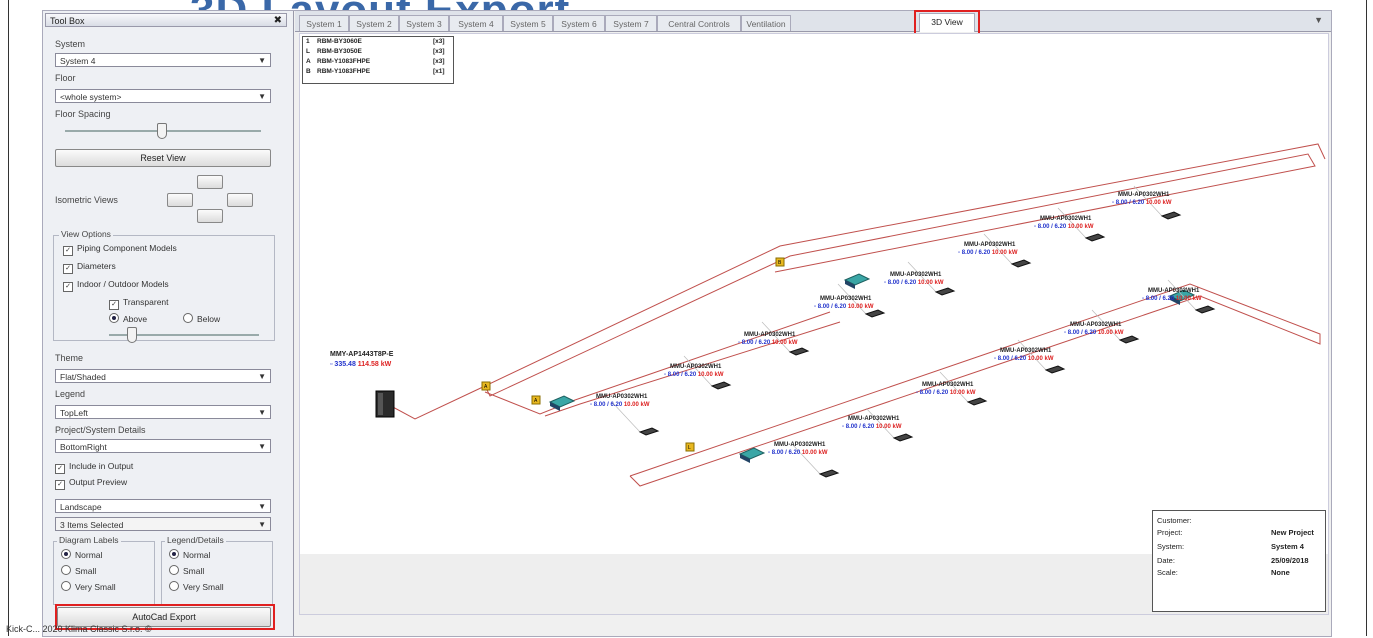  Describe the element at coordinates (100, 430) in the screenshot. I see `project-details-label: Project/System Details` at that location.